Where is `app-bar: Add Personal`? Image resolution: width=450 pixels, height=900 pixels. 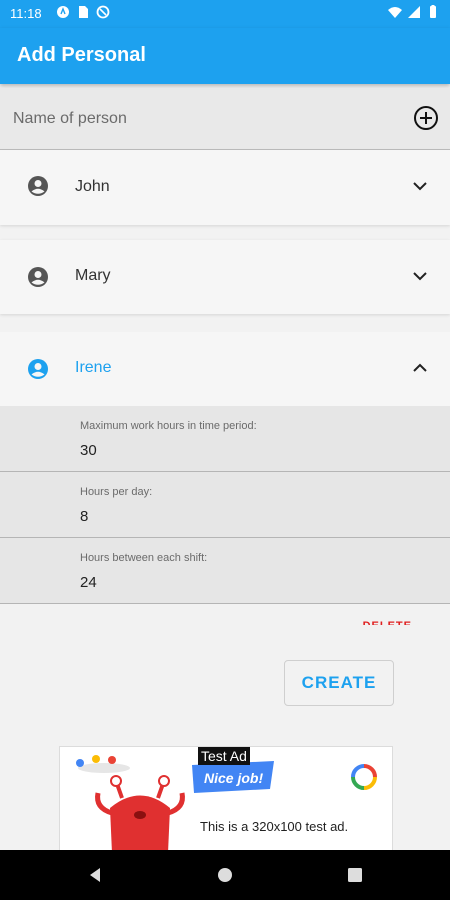 app-bar: Add Personal is located at coordinates (225, 56).